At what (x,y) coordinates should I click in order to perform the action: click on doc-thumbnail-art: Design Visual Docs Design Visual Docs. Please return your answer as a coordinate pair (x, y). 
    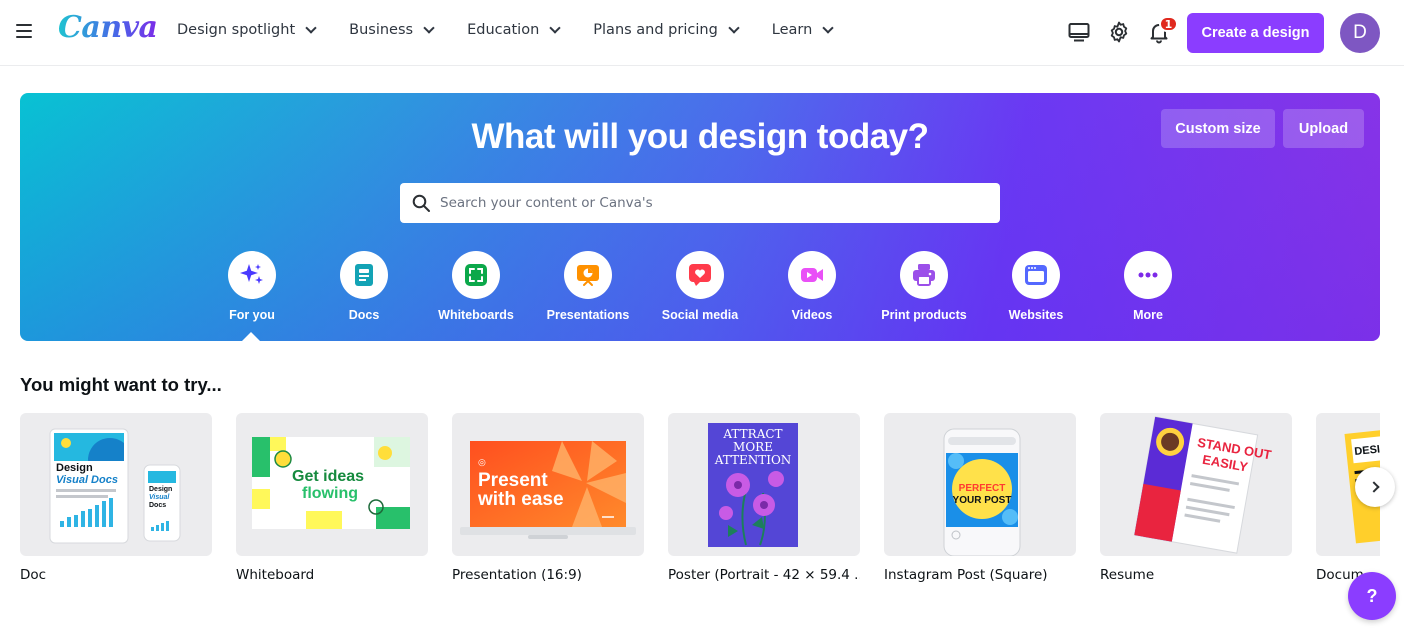
    Looking at the image, I should click on (115, 486).